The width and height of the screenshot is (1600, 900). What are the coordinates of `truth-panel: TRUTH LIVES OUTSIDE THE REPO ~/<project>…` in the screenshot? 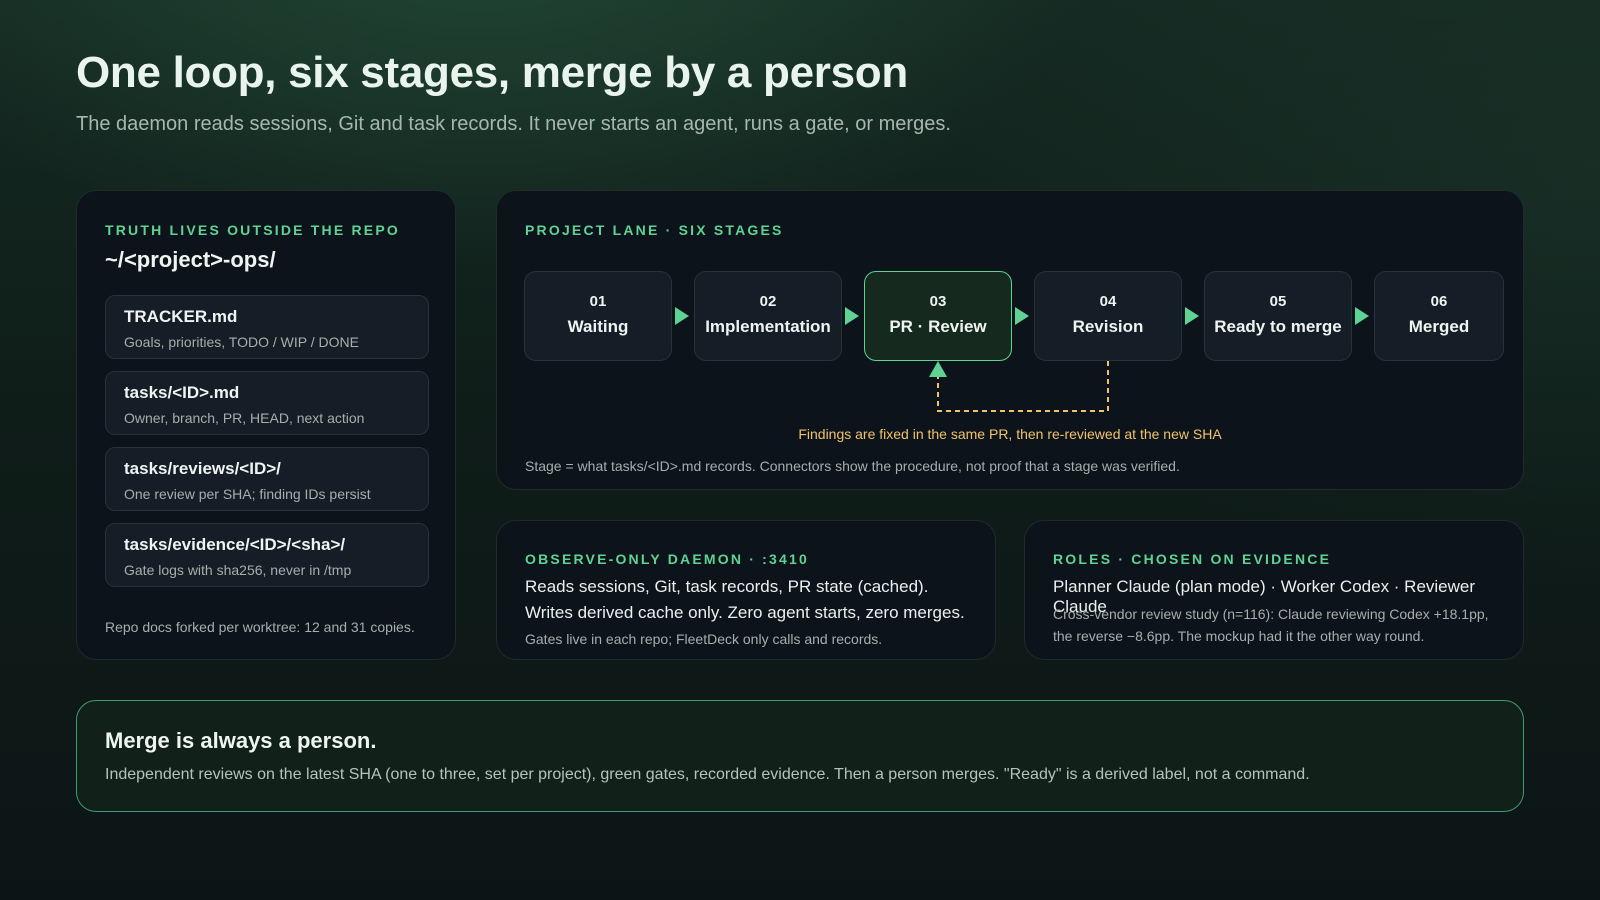 It's located at (266, 425).